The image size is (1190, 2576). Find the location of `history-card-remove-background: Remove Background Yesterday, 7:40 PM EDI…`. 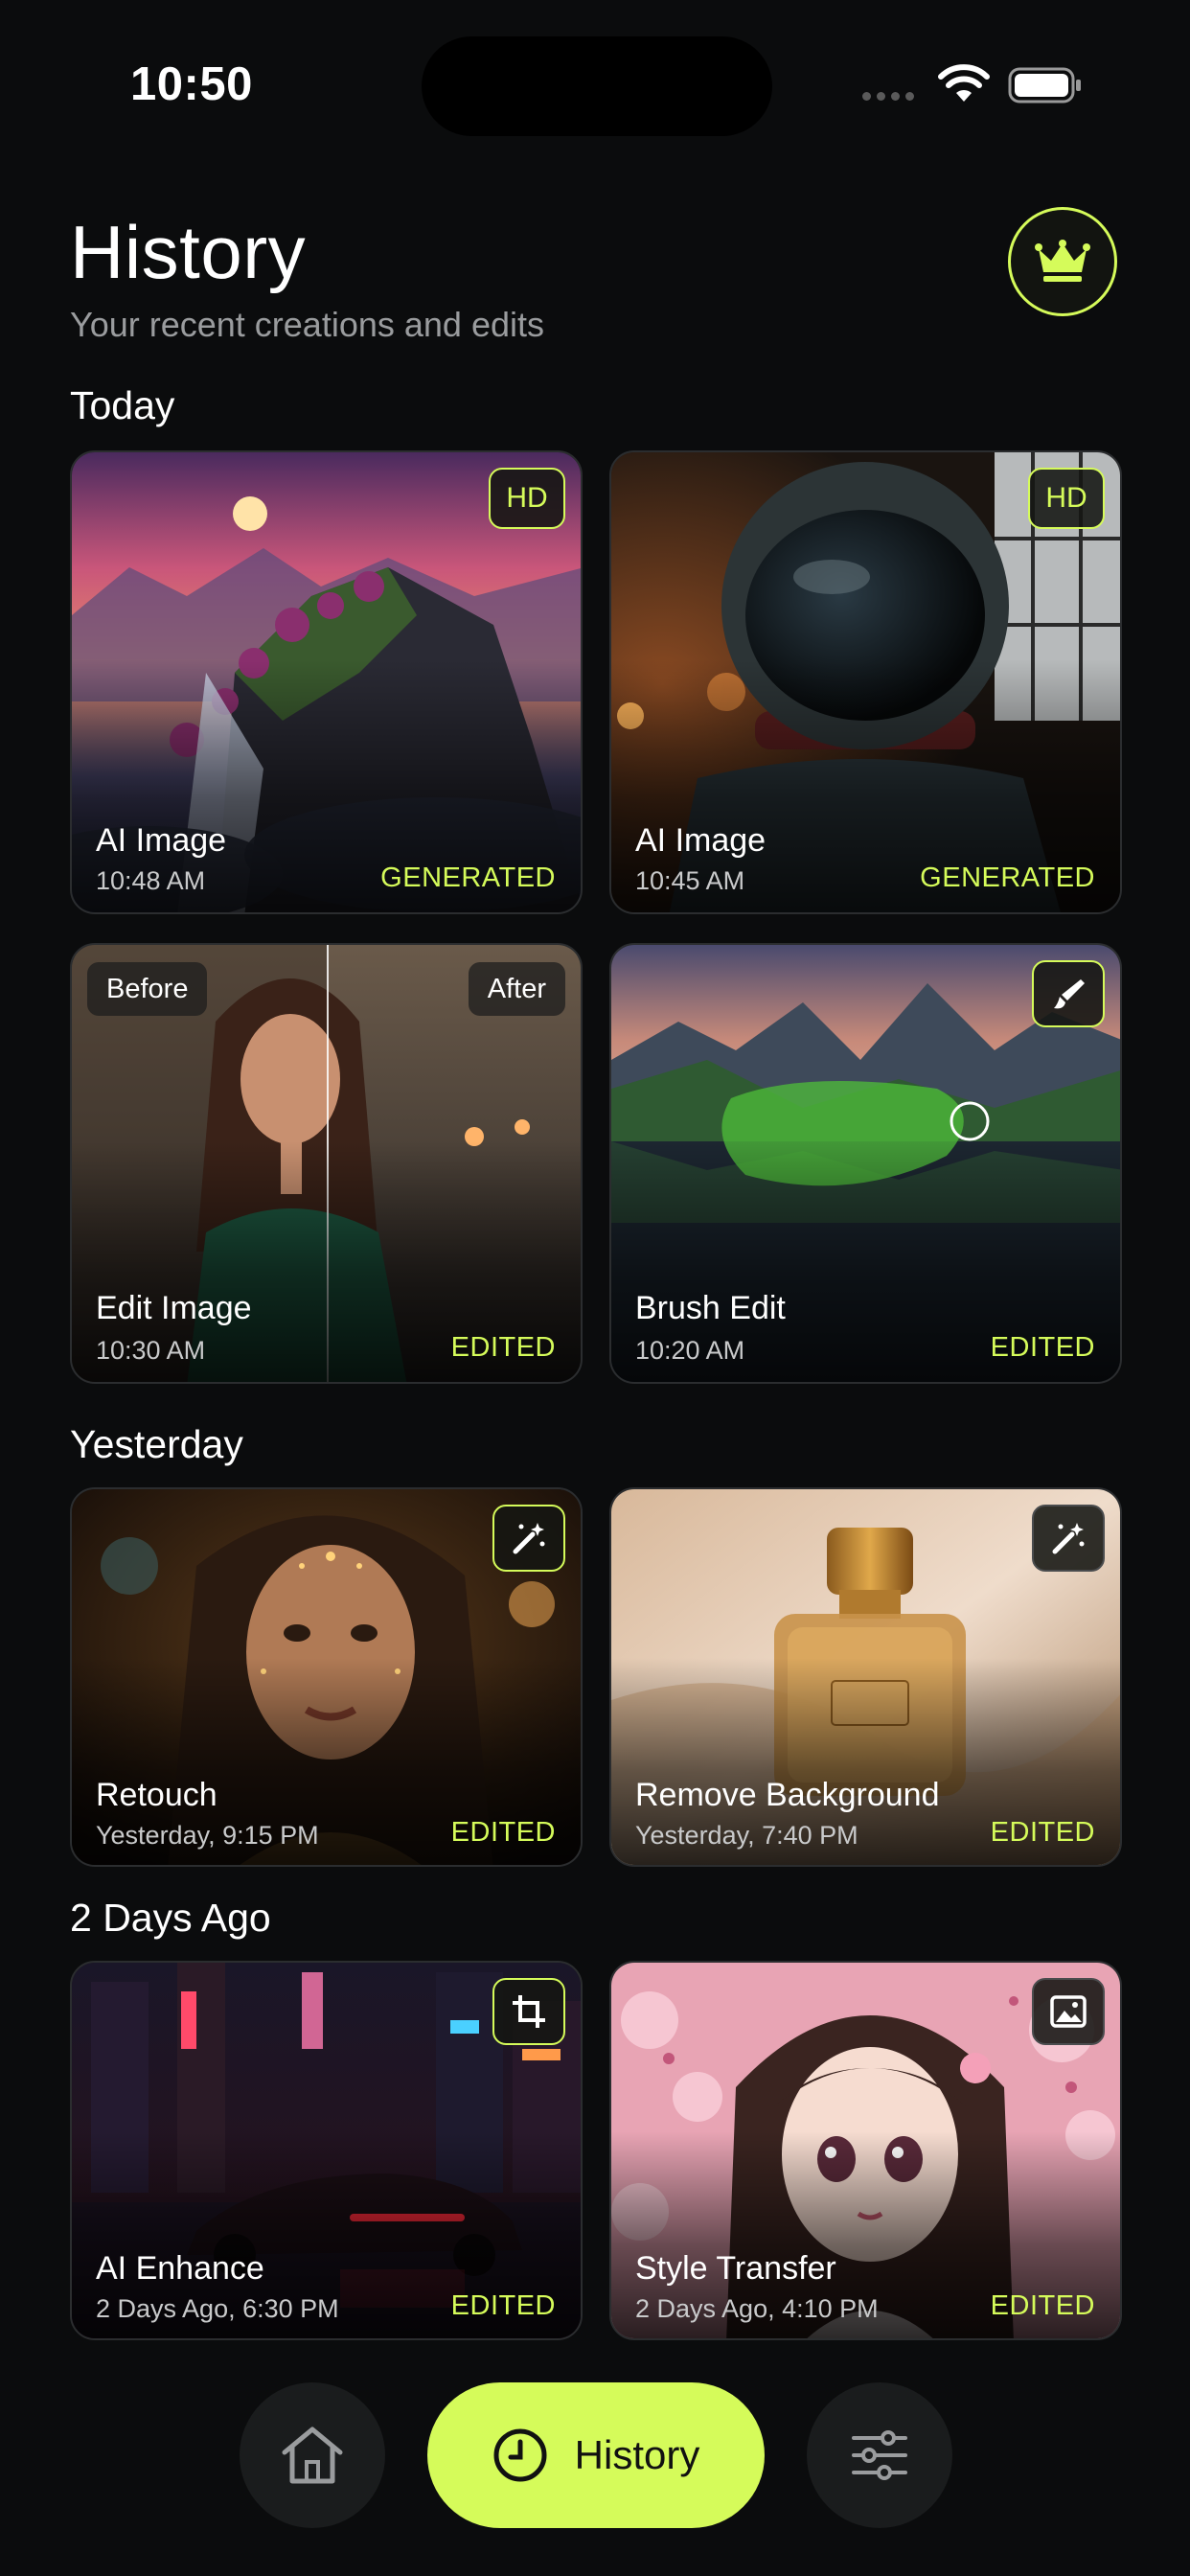

history-card-remove-background: Remove Background Yesterday, 7:40 PM EDI… is located at coordinates (866, 1677).